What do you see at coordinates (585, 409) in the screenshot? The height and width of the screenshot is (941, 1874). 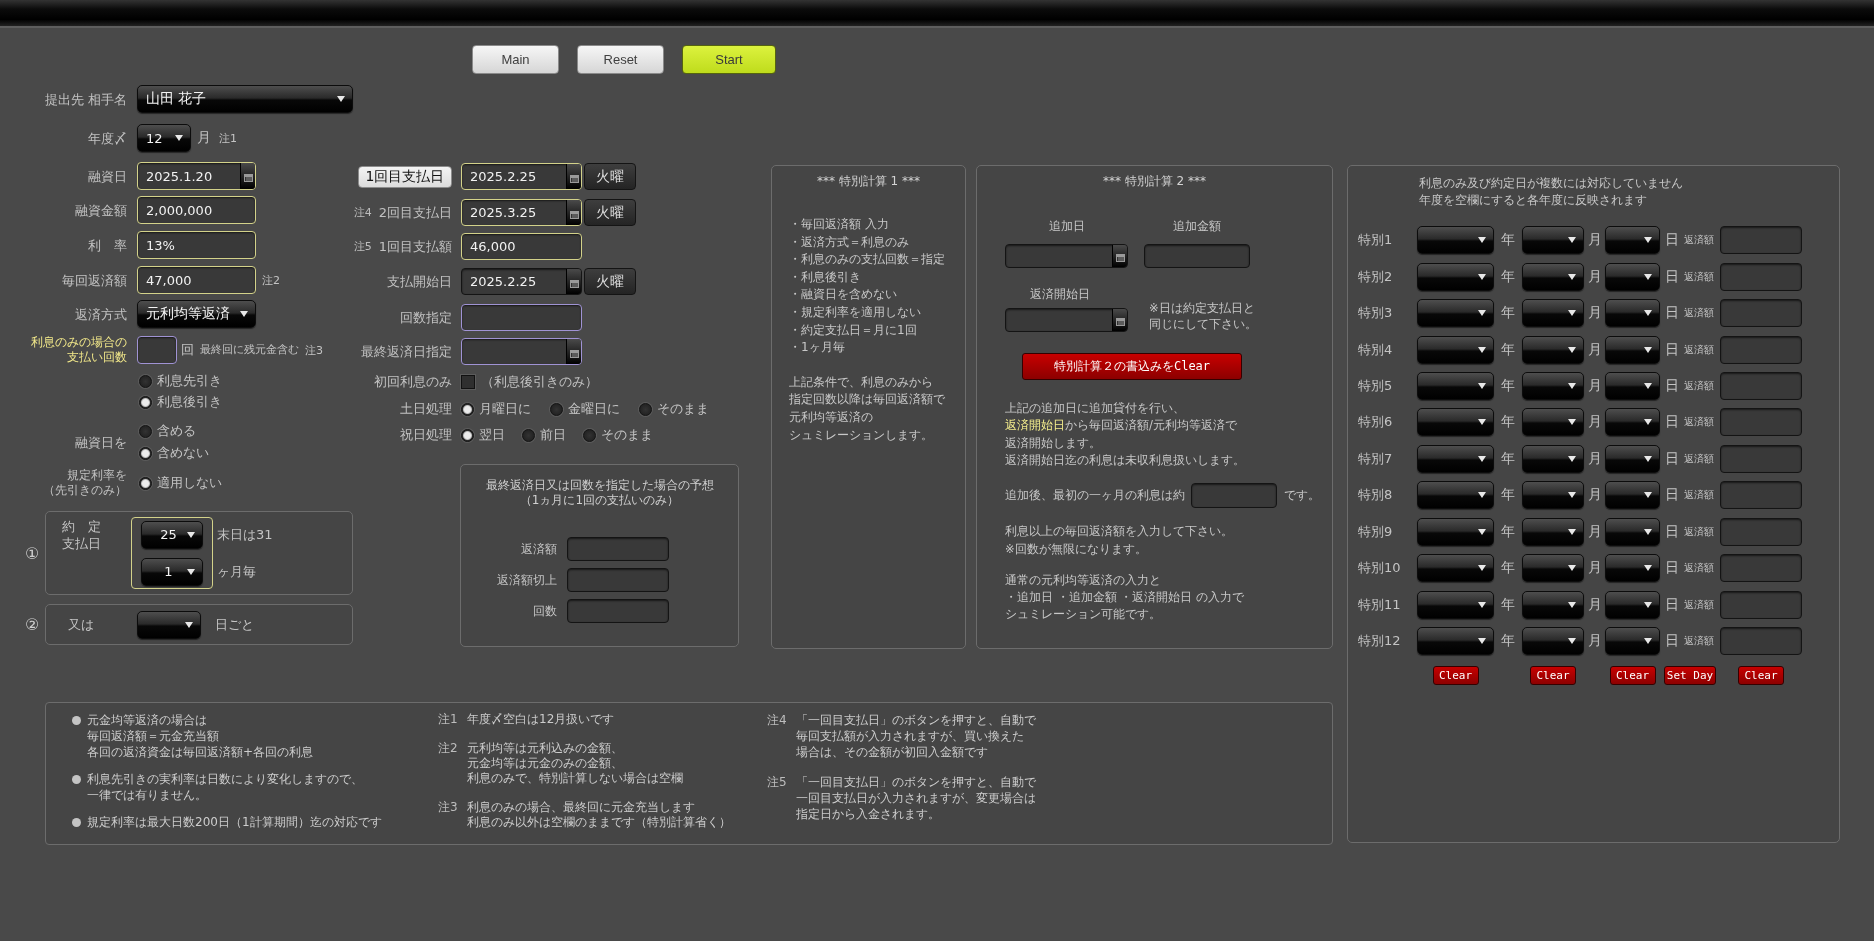 I see `radio-option: 金曜日に` at bounding box center [585, 409].